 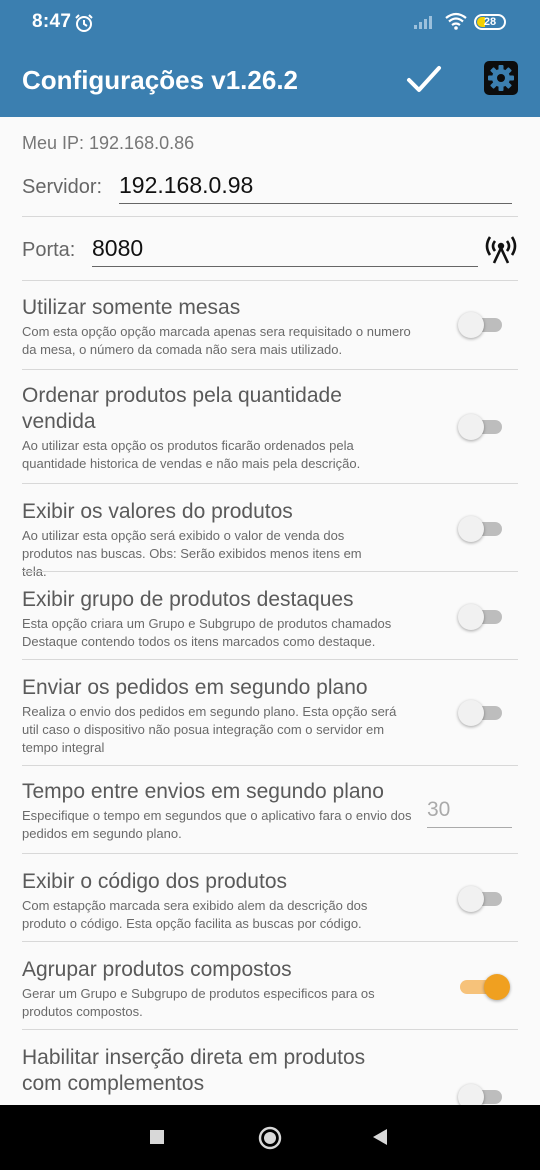 What do you see at coordinates (480, 713) in the screenshot?
I see `background-send-toggle` at bounding box center [480, 713].